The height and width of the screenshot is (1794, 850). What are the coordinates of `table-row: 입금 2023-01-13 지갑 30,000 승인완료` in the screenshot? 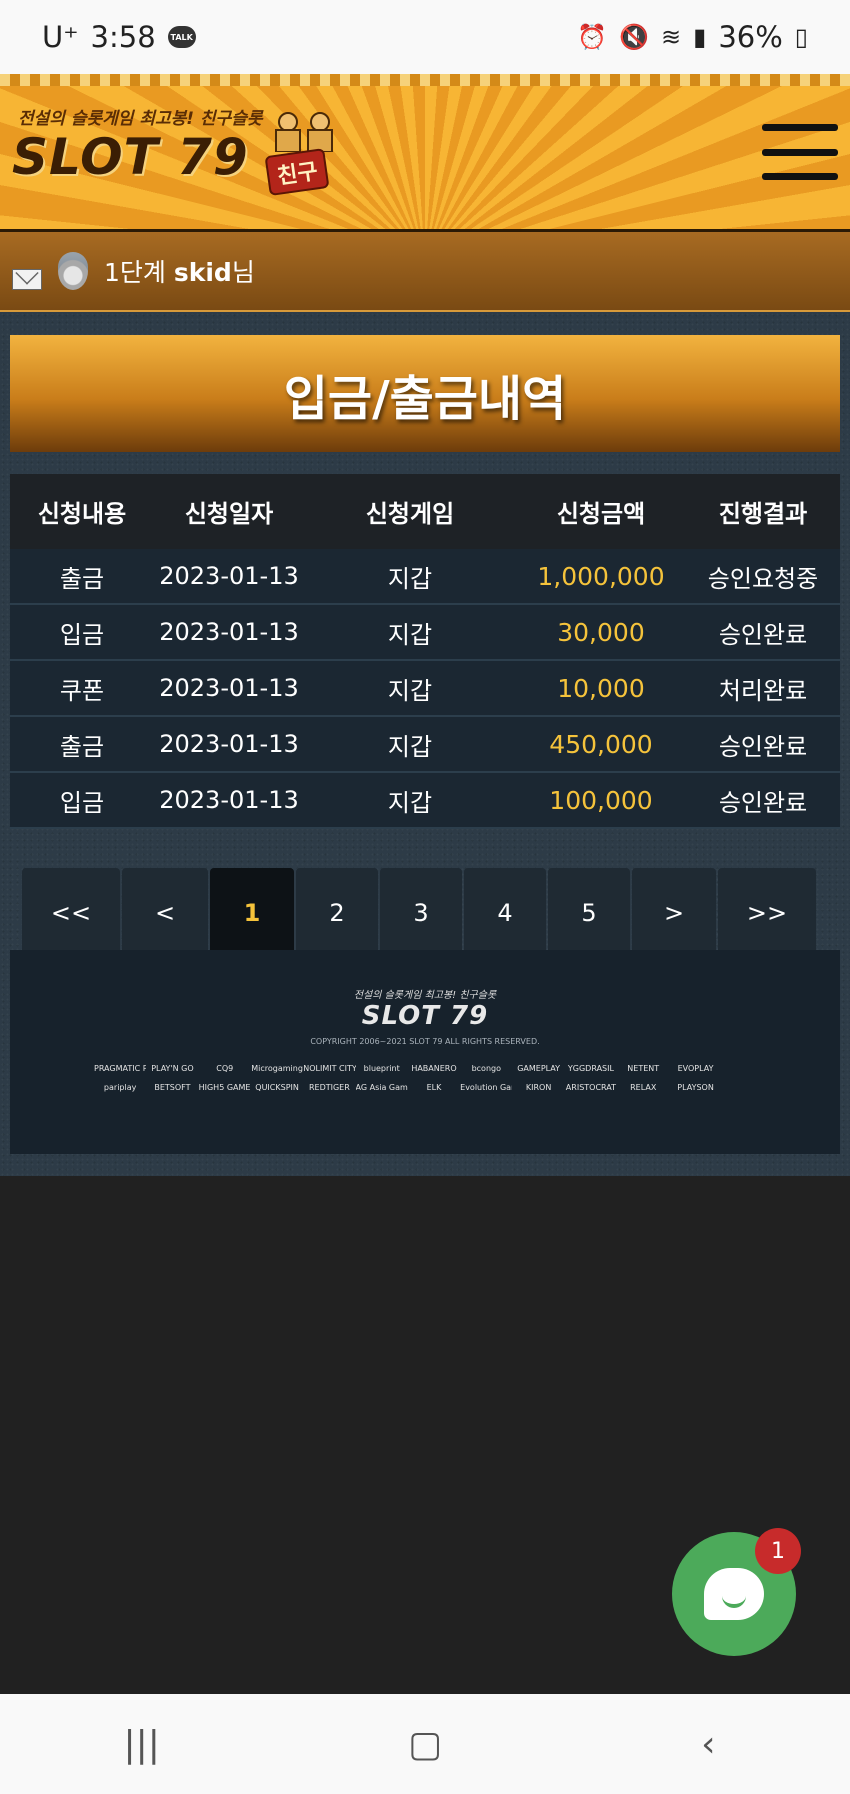 It's located at (425, 633).